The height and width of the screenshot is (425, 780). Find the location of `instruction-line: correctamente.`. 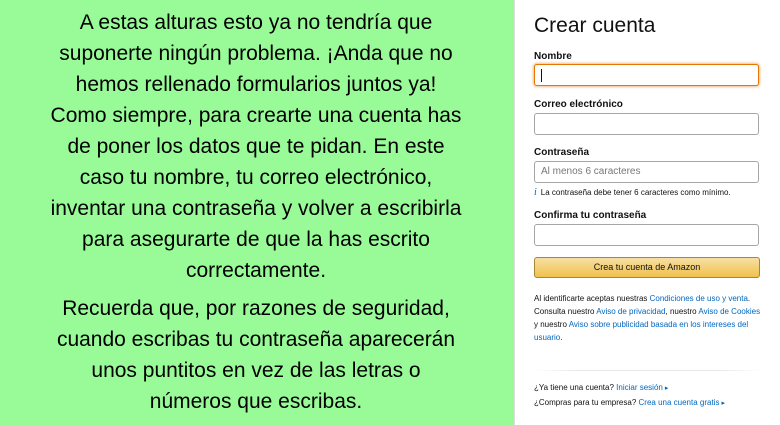

instruction-line: correctamente. is located at coordinates (256, 270).